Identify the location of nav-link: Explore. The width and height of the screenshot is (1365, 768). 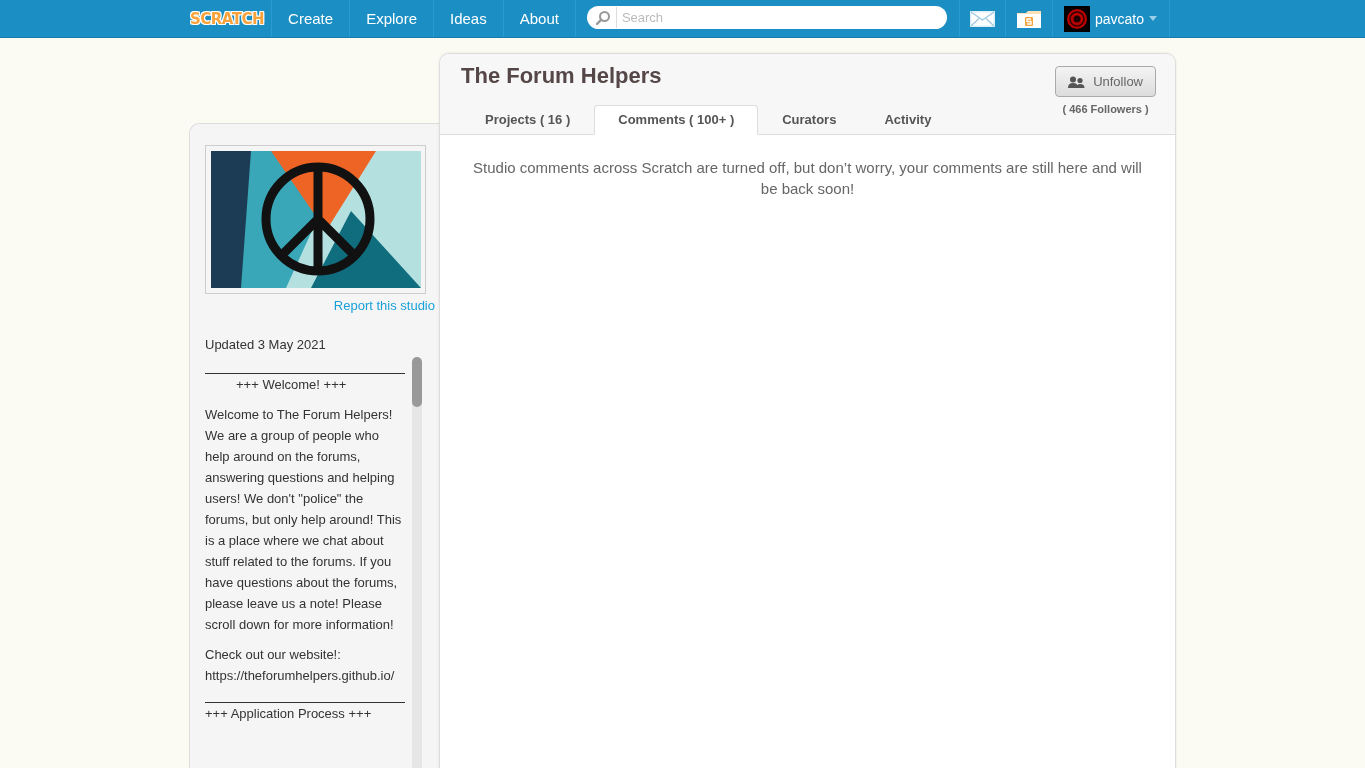
(392, 18).